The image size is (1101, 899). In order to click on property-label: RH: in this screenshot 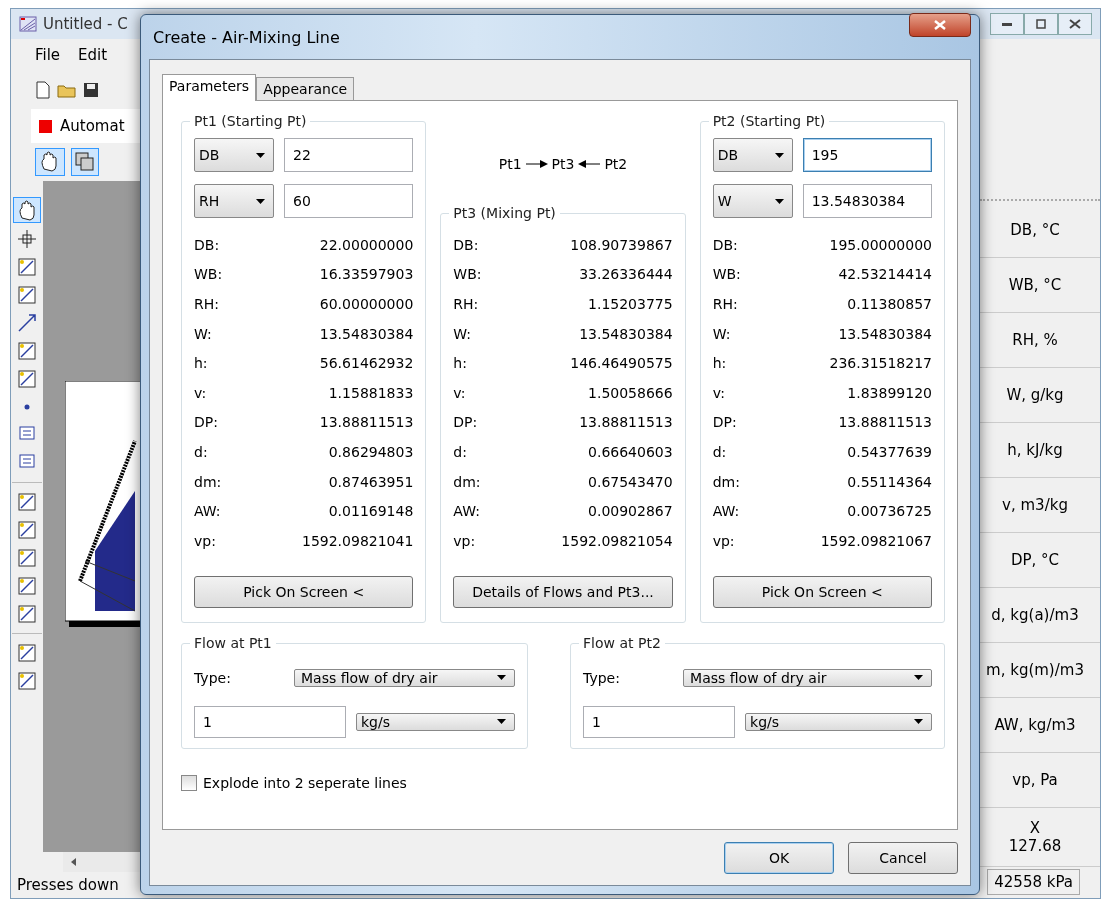, I will do `click(206, 304)`.